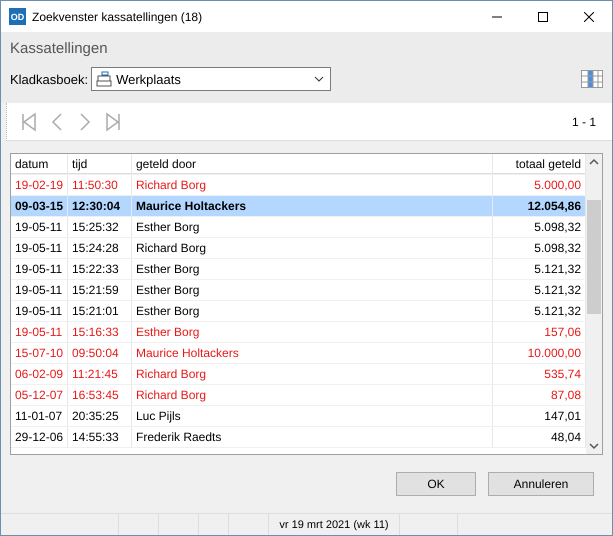  What do you see at coordinates (100, 206) in the screenshot?
I see `table-cell: 12:30:04` at bounding box center [100, 206].